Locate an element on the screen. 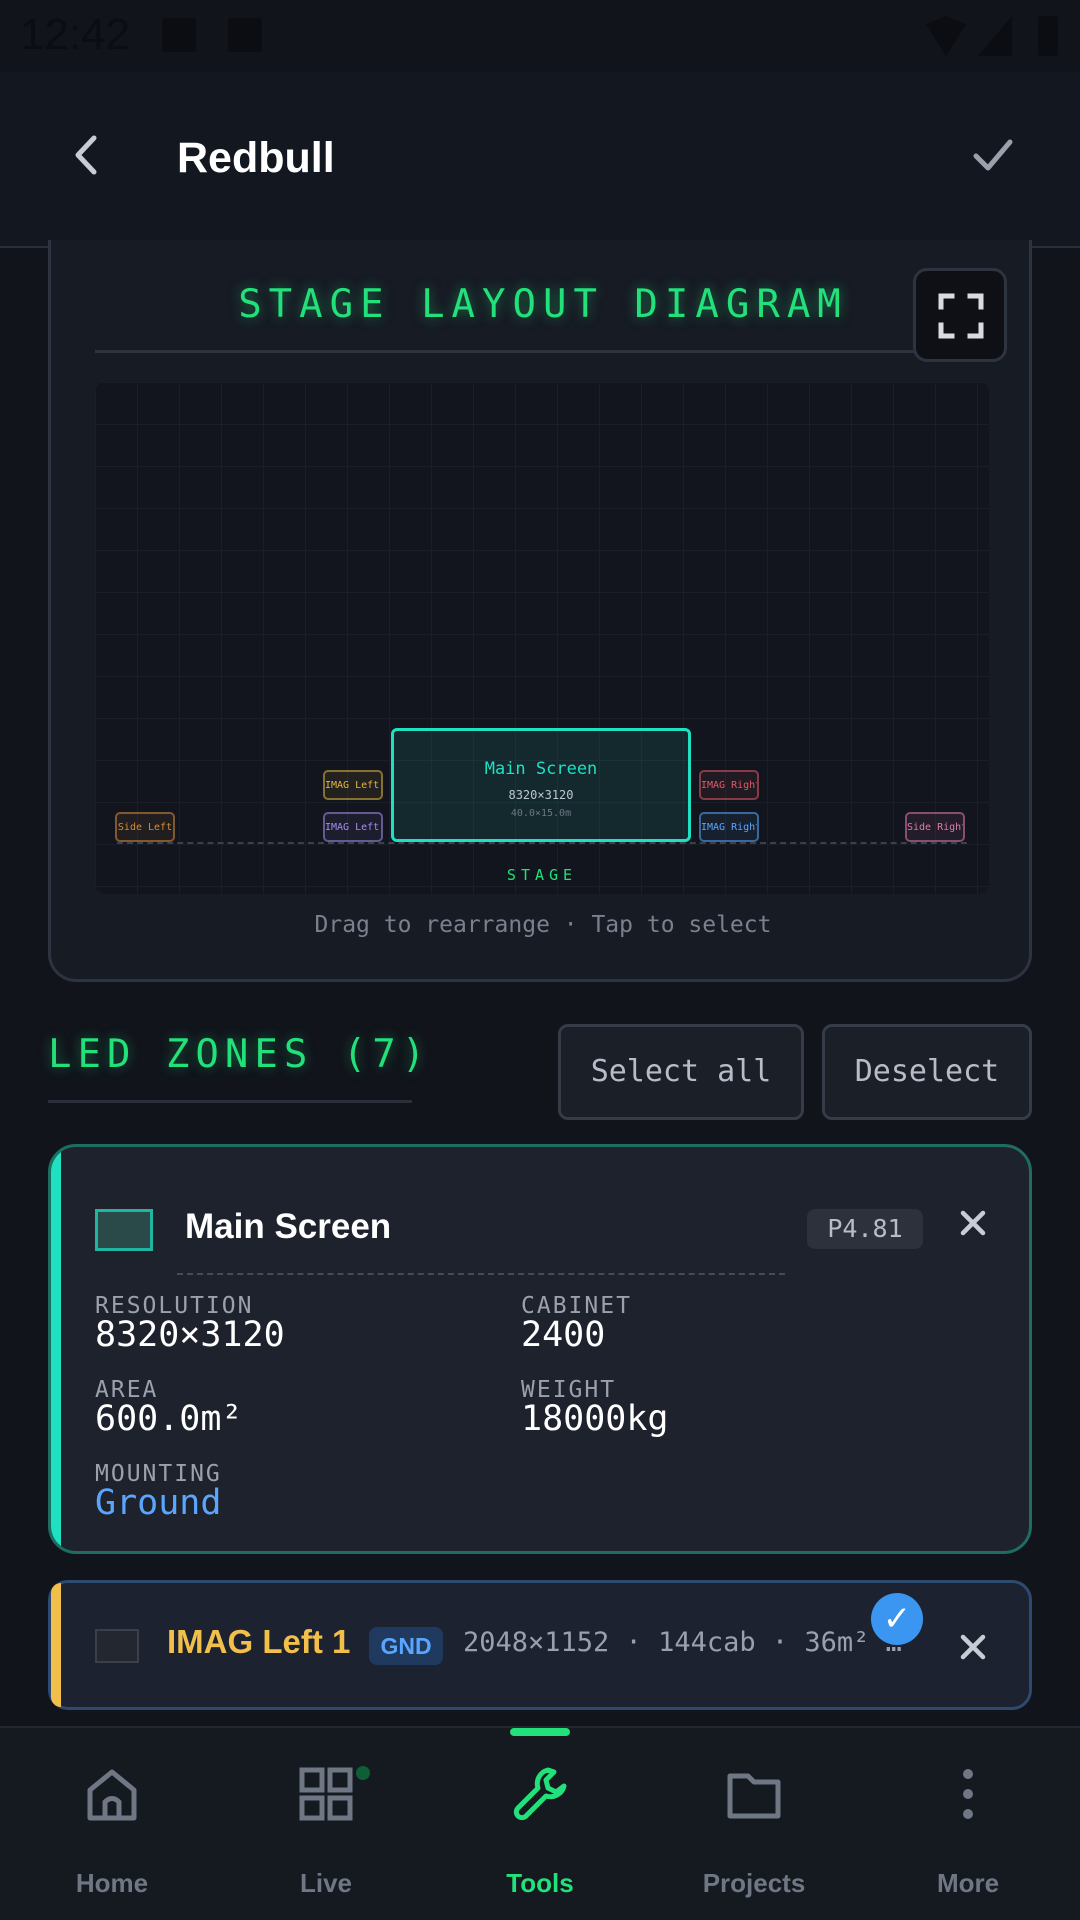  zone-label: IMAG Left 2 is located at coordinates (353, 827).